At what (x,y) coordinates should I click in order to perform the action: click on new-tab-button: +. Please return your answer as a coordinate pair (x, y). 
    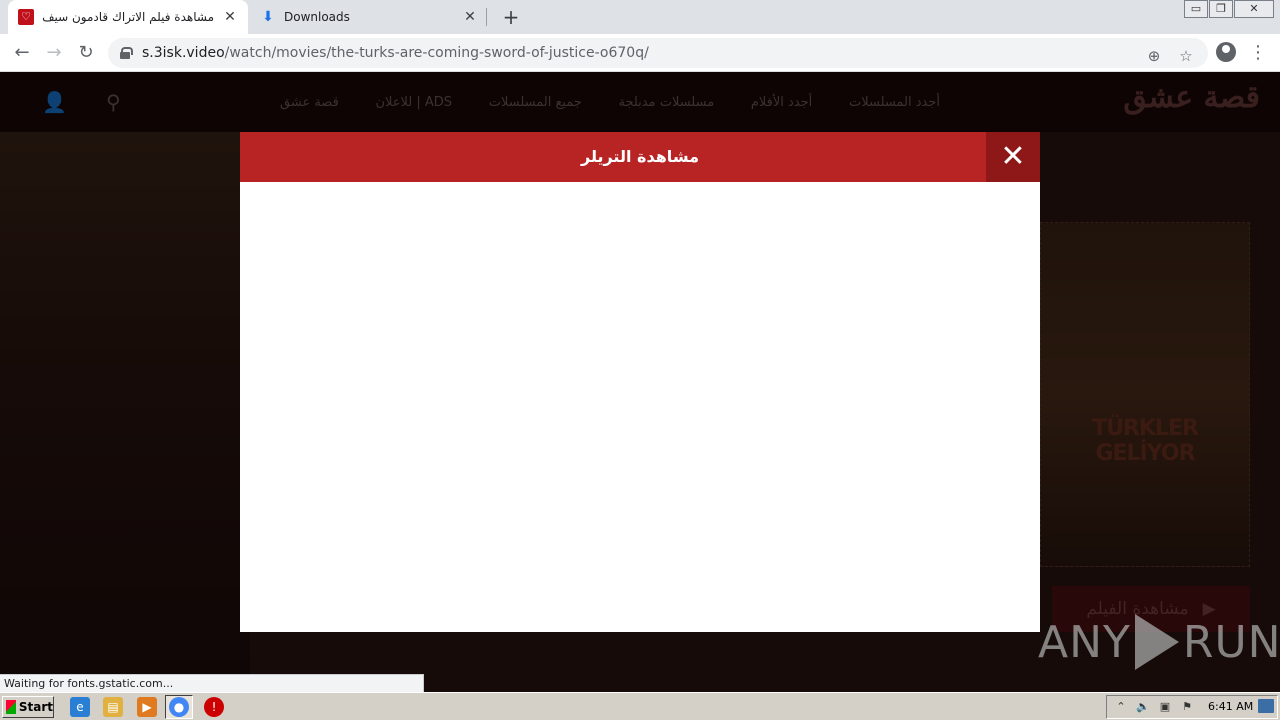
    Looking at the image, I should click on (511, 17).